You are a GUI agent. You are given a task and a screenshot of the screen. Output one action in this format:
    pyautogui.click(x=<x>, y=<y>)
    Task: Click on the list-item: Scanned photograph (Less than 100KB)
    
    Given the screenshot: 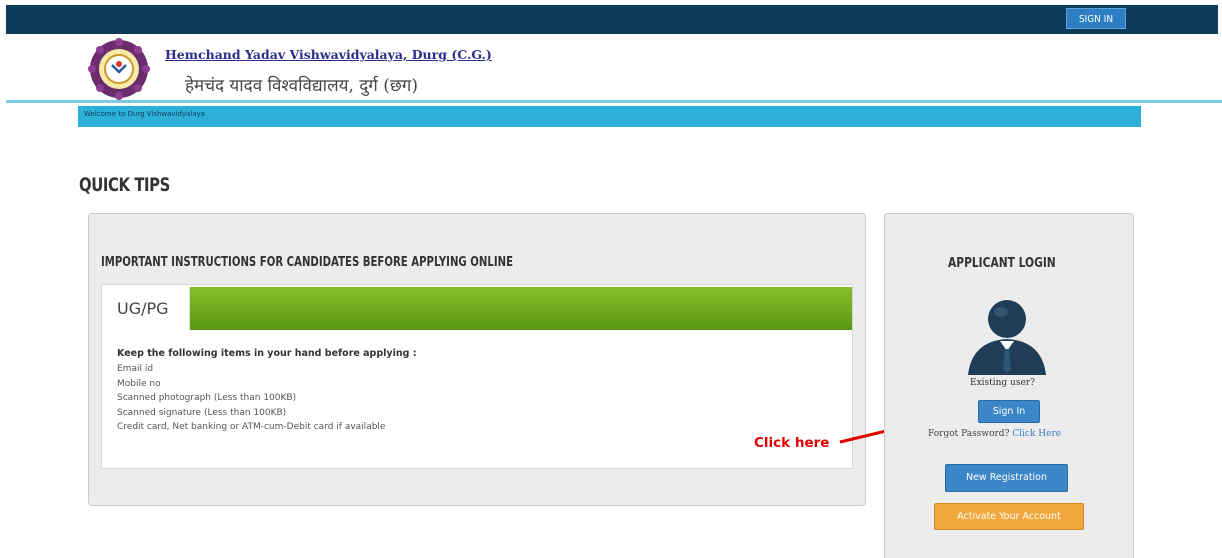 What is the action you would take?
    pyautogui.click(x=207, y=398)
    